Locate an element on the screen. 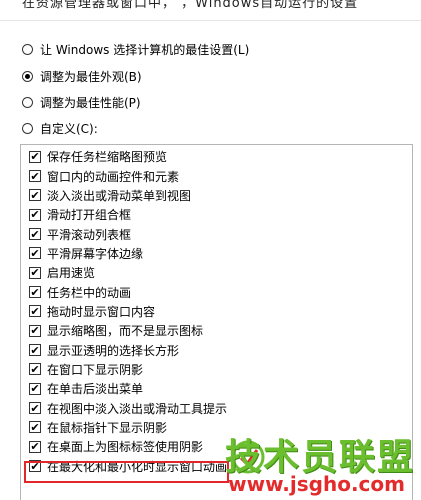 The width and height of the screenshot is (421, 500). list-item: ✔ 保存任务栏缩略图预览 is located at coordinates (128, 156).